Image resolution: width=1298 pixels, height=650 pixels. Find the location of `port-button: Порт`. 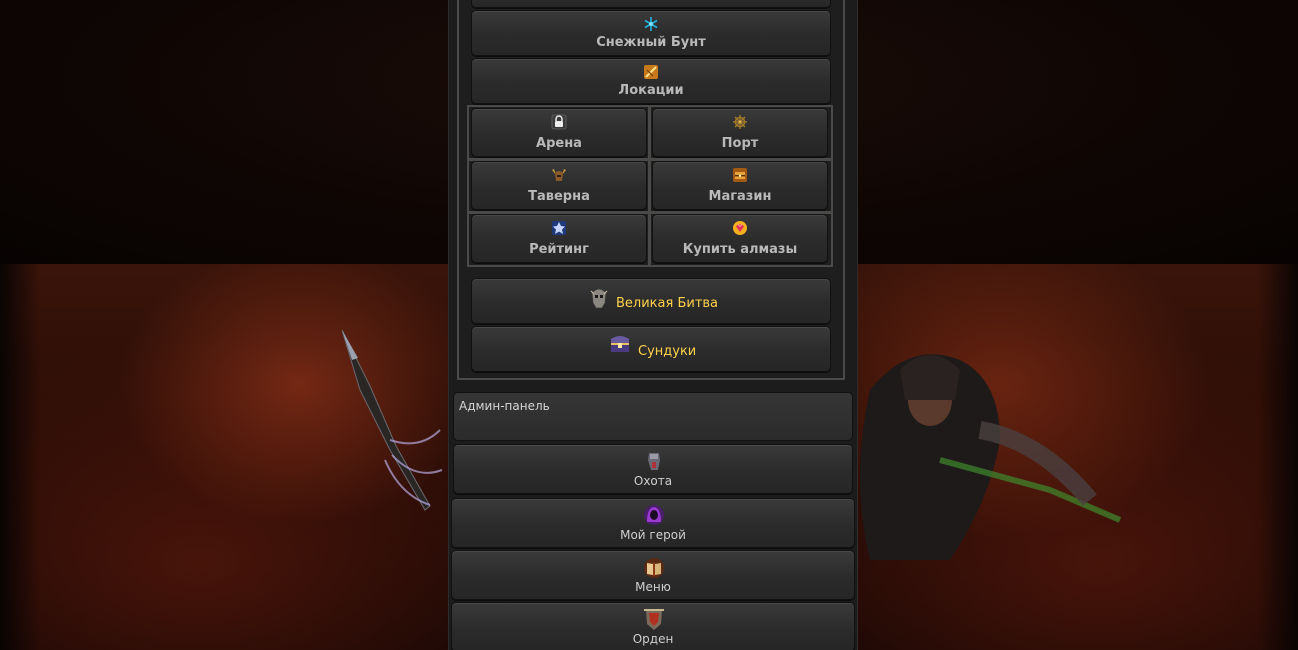

port-button: Порт is located at coordinates (740, 132).